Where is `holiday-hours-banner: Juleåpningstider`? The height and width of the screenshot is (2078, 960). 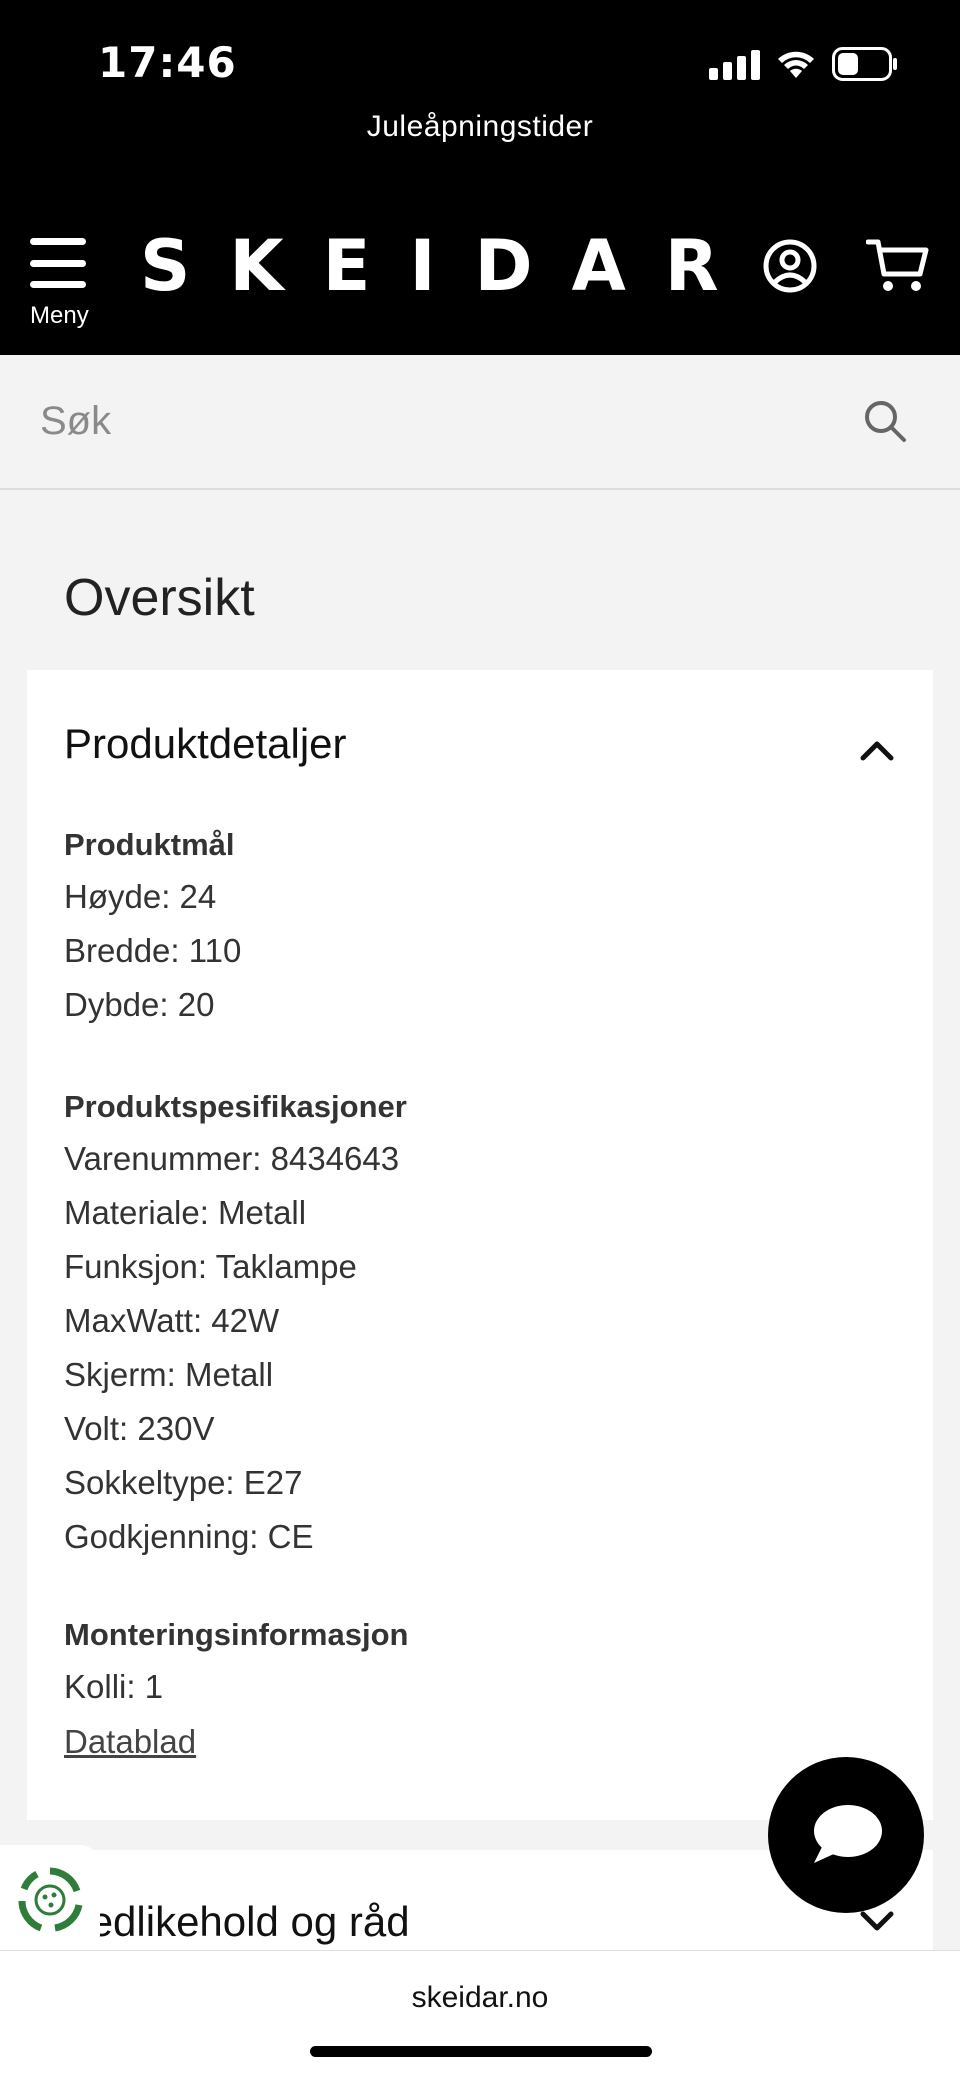 holiday-hours-banner: Juleåpningstider is located at coordinates (480, 127).